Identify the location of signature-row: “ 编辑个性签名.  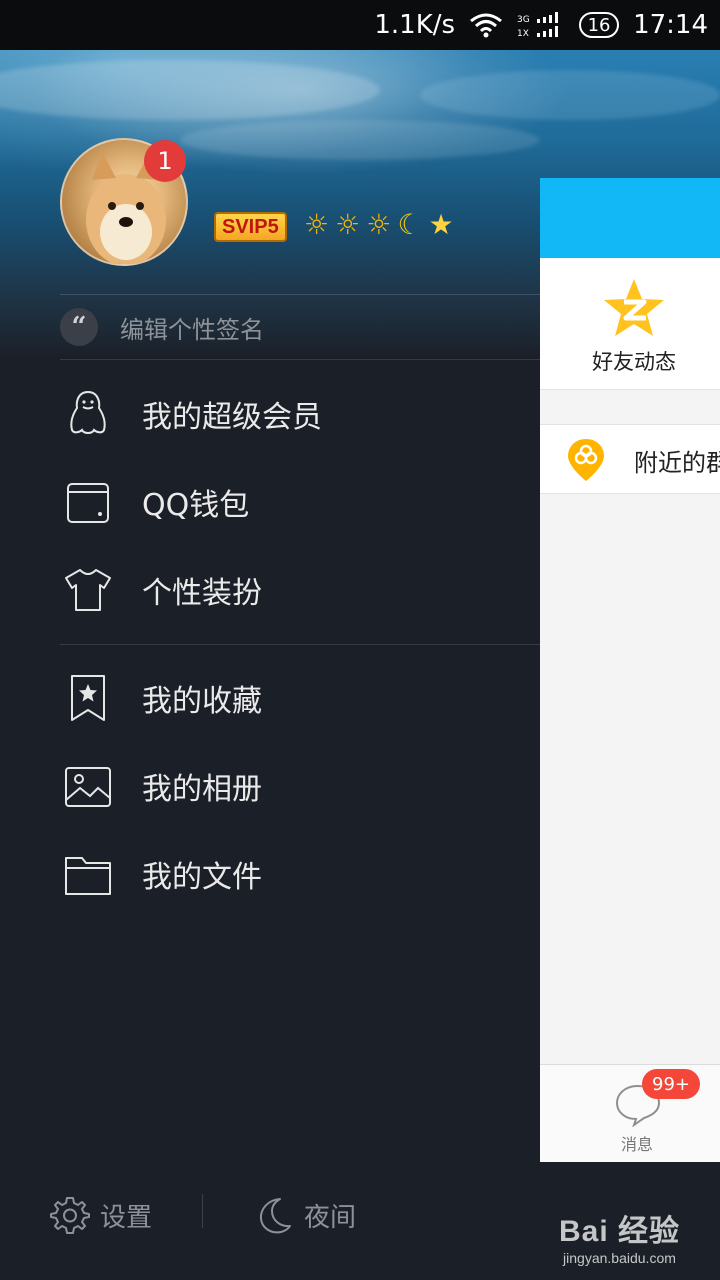
(162, 327).